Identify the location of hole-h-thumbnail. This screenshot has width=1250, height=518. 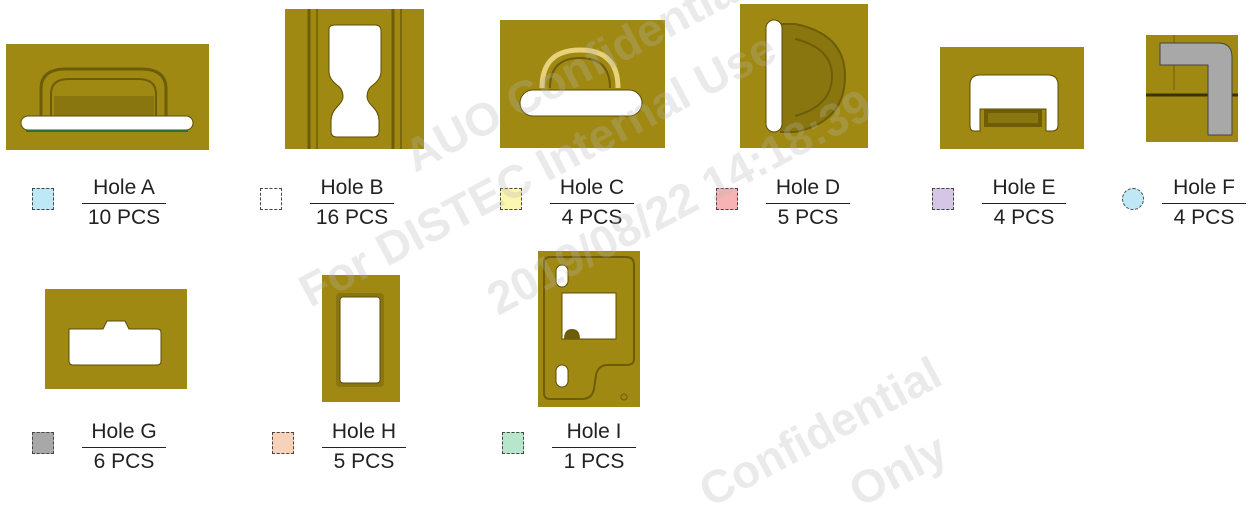
(361, 338).